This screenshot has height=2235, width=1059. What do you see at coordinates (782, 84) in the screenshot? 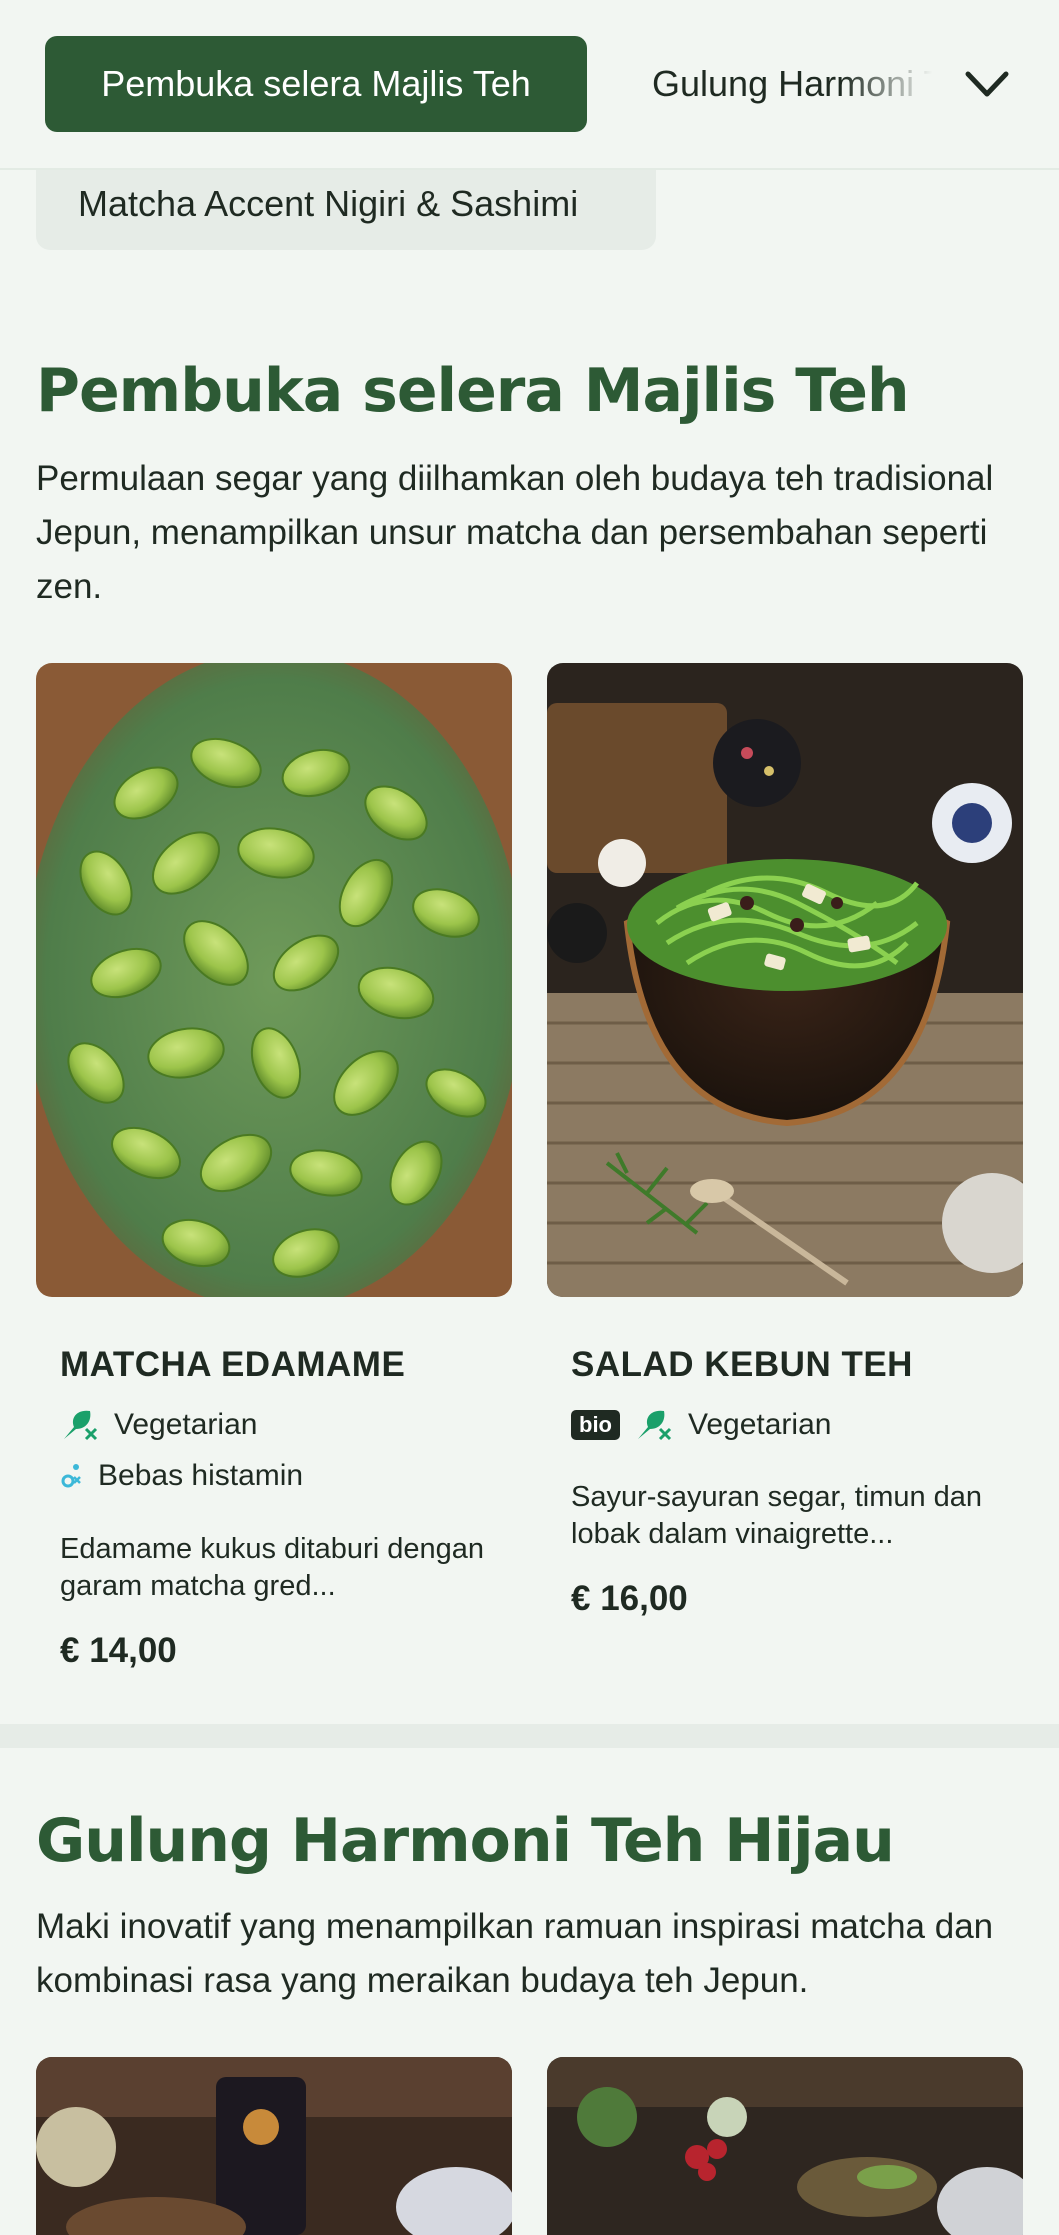
I see `category-tab-next: Gulung Harmoni Teh Hijau` at bounding box center [782, 84].